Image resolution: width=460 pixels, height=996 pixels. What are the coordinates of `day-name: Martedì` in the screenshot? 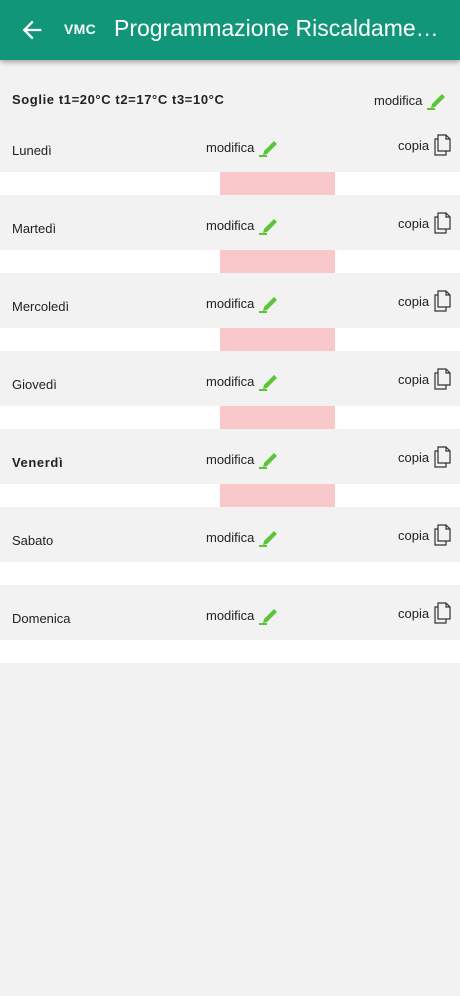 It's located at (34, 228).